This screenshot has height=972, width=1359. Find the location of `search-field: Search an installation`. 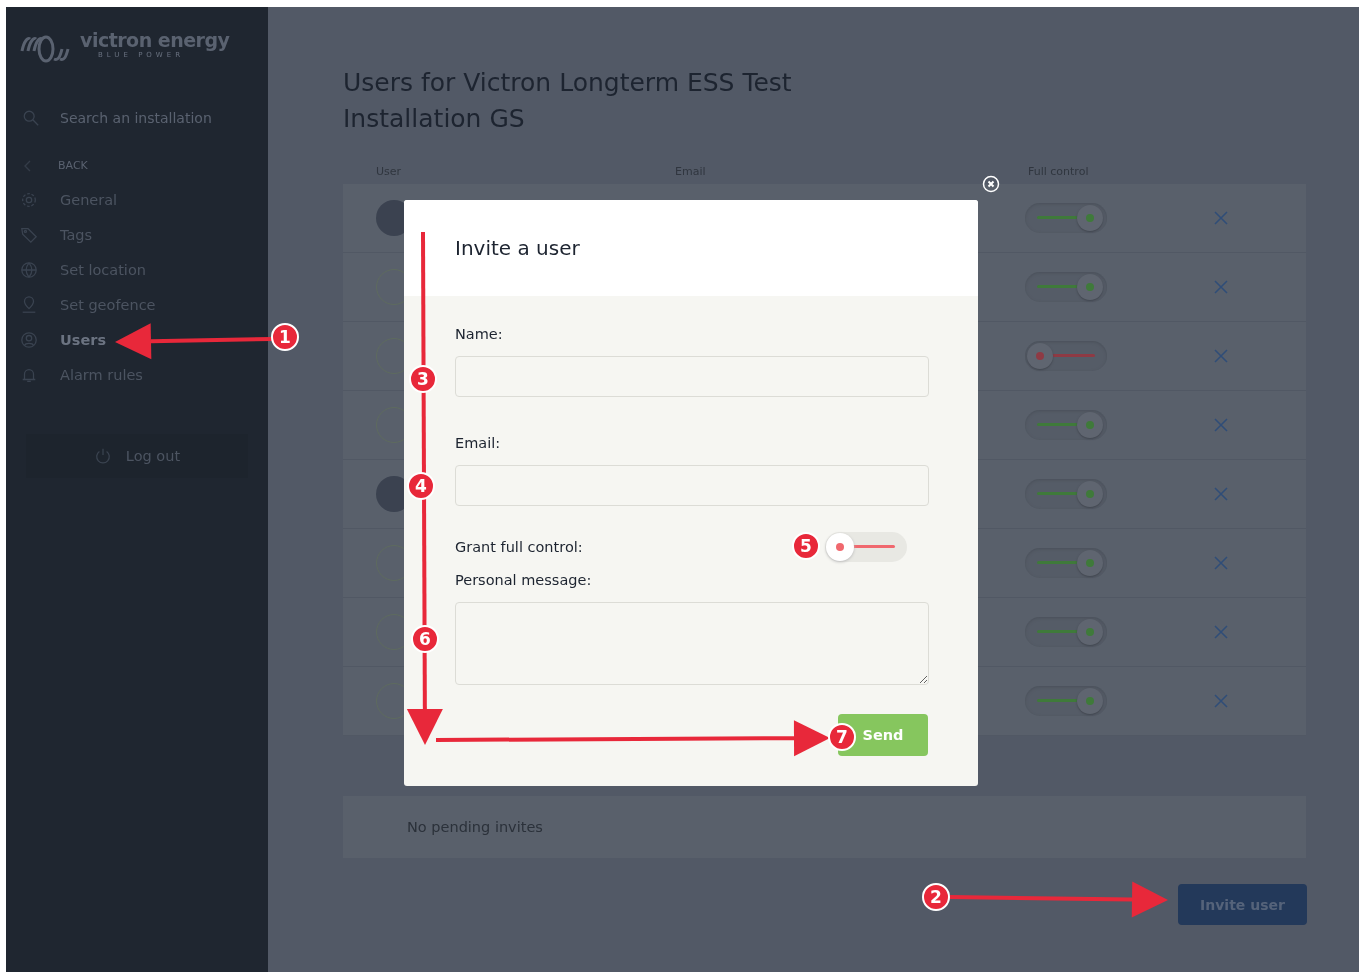

search-field: Search an installation is located at coordinates (150, 118).